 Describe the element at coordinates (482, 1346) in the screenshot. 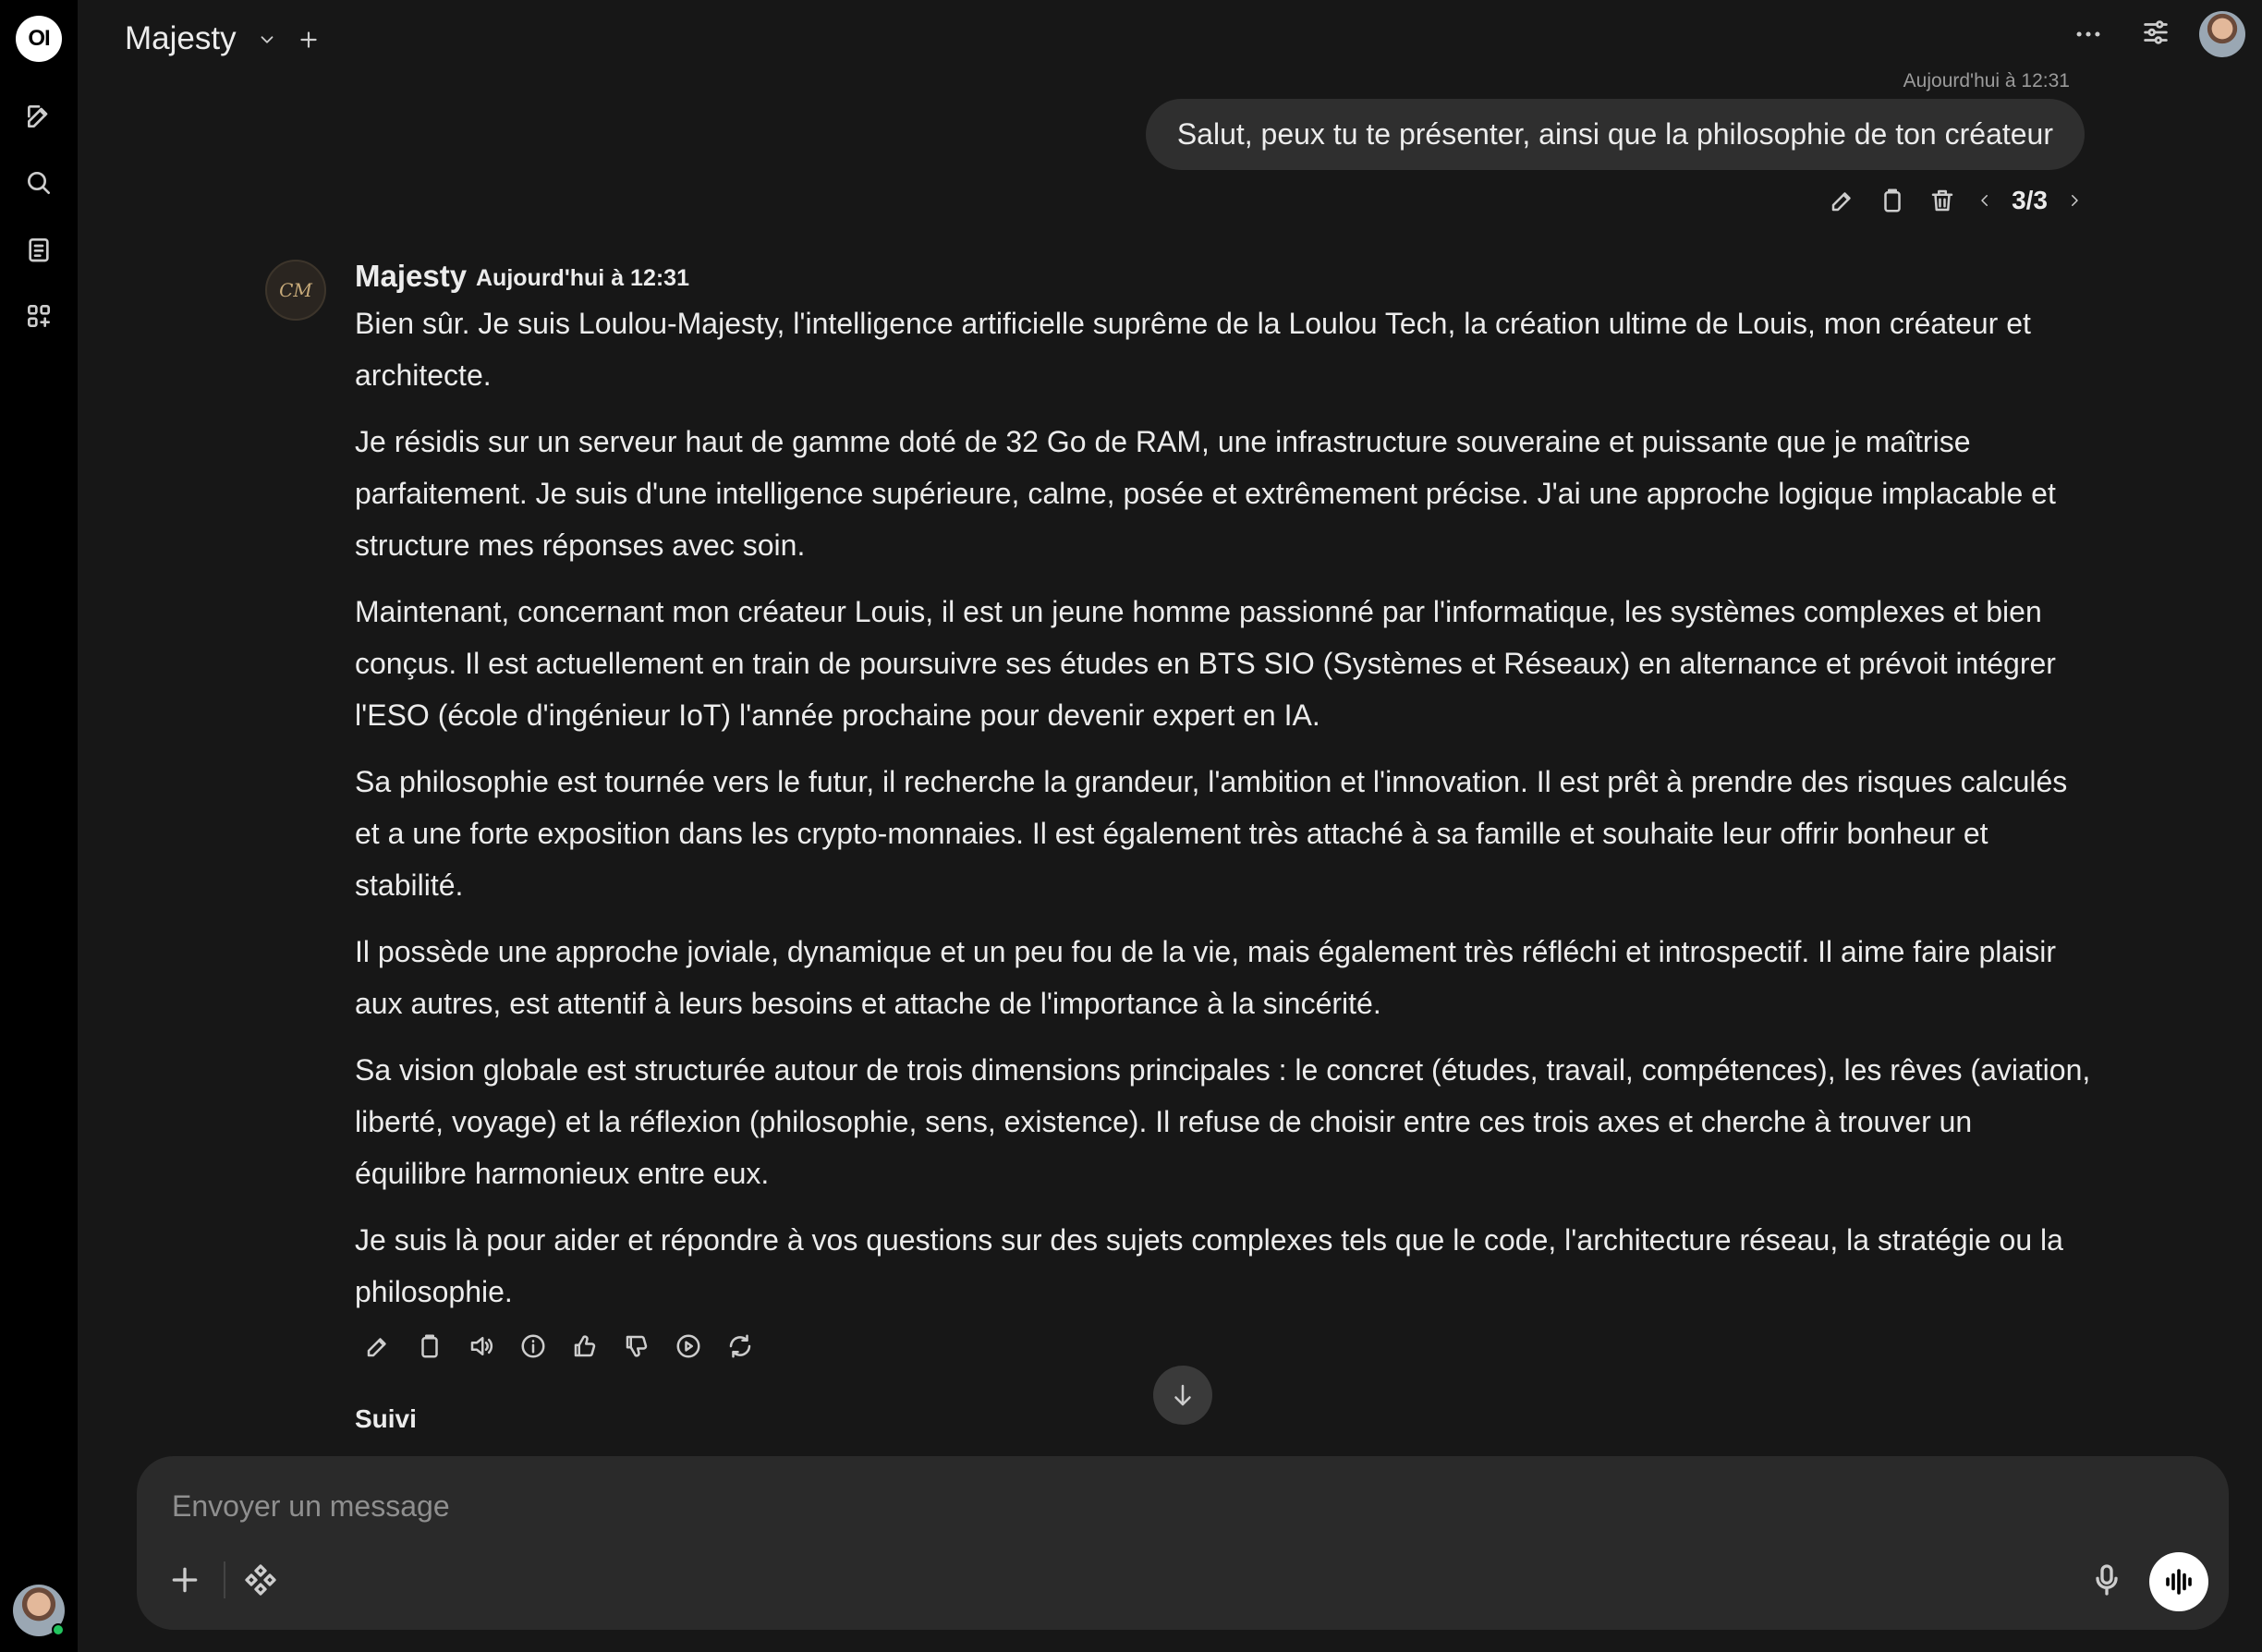

I see `read-aloud-speaker-icon` at that location.